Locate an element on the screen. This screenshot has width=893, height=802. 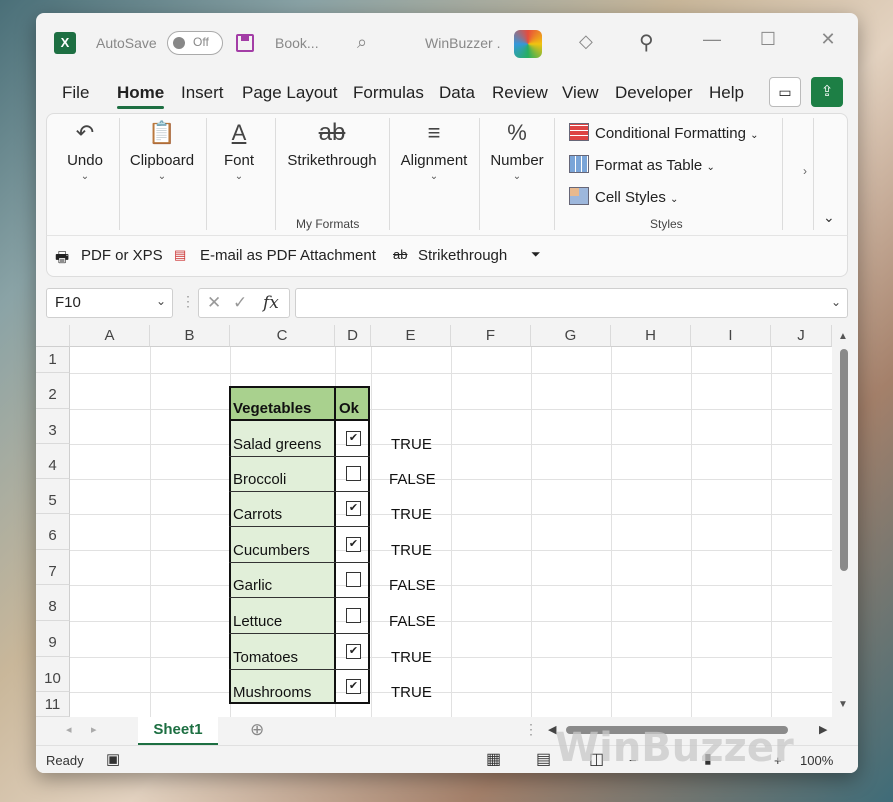
row-header-2: 2 is located at coordinates (53, 391).